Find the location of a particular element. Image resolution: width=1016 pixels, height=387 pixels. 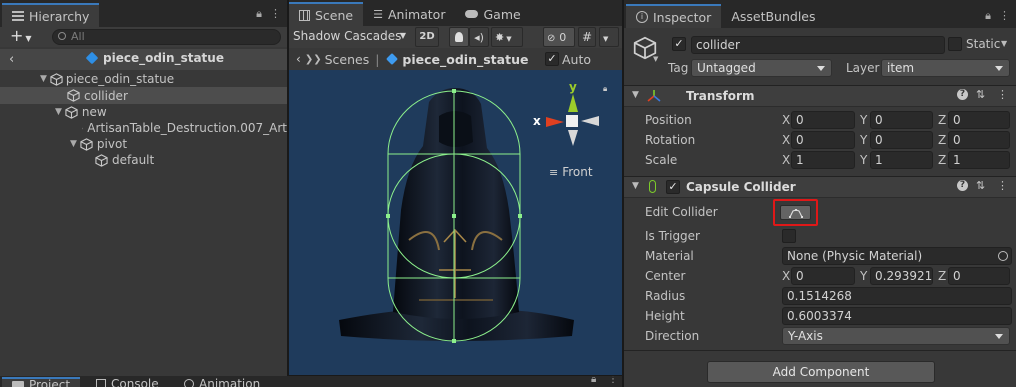

position-y-field: 0 is located at coordinates (901, 120).